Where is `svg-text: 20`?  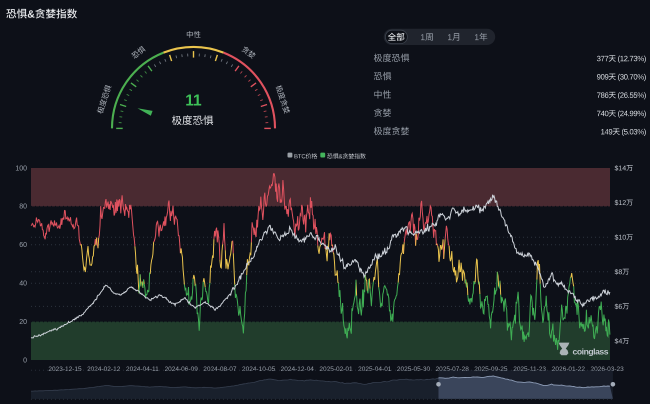
svg-text: 20 is located at coordinates (23, 322).